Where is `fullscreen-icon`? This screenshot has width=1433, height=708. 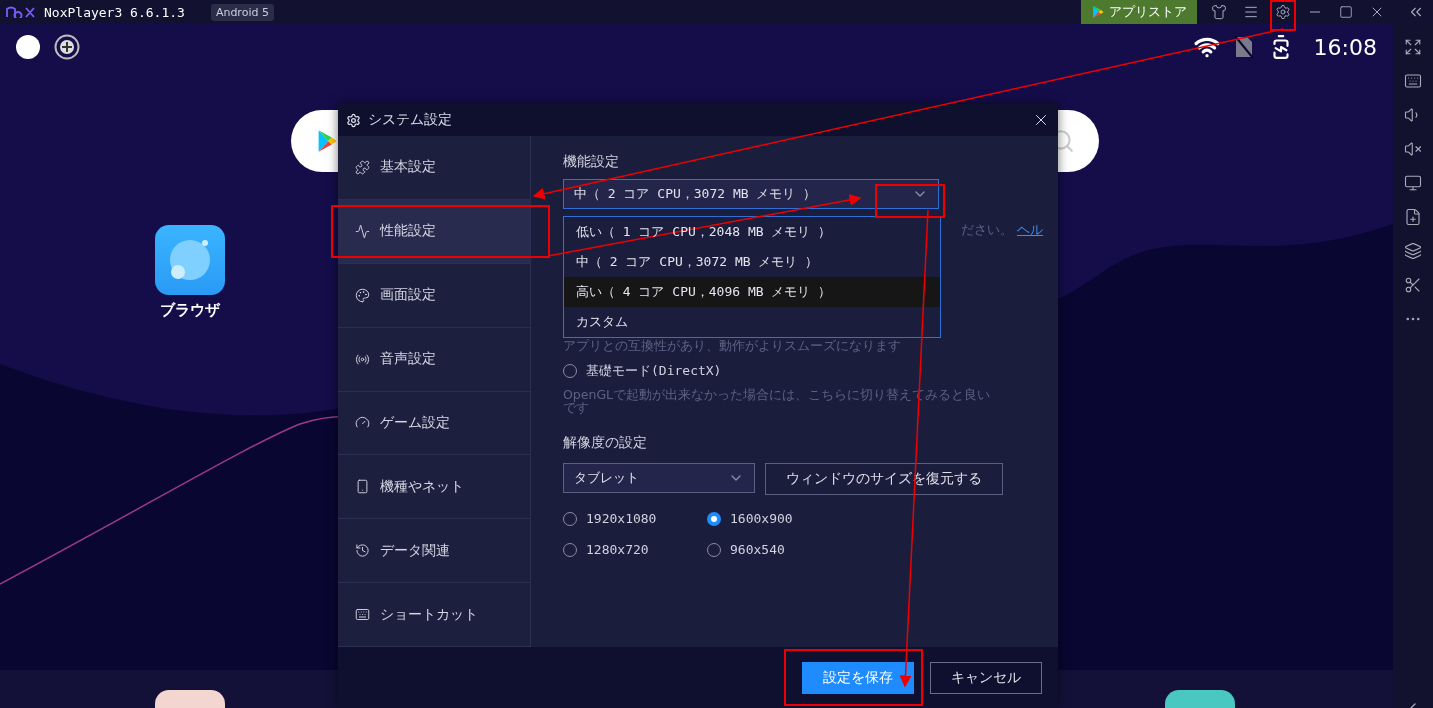 fullscreen-icon is located at coordinates (1413, 47).